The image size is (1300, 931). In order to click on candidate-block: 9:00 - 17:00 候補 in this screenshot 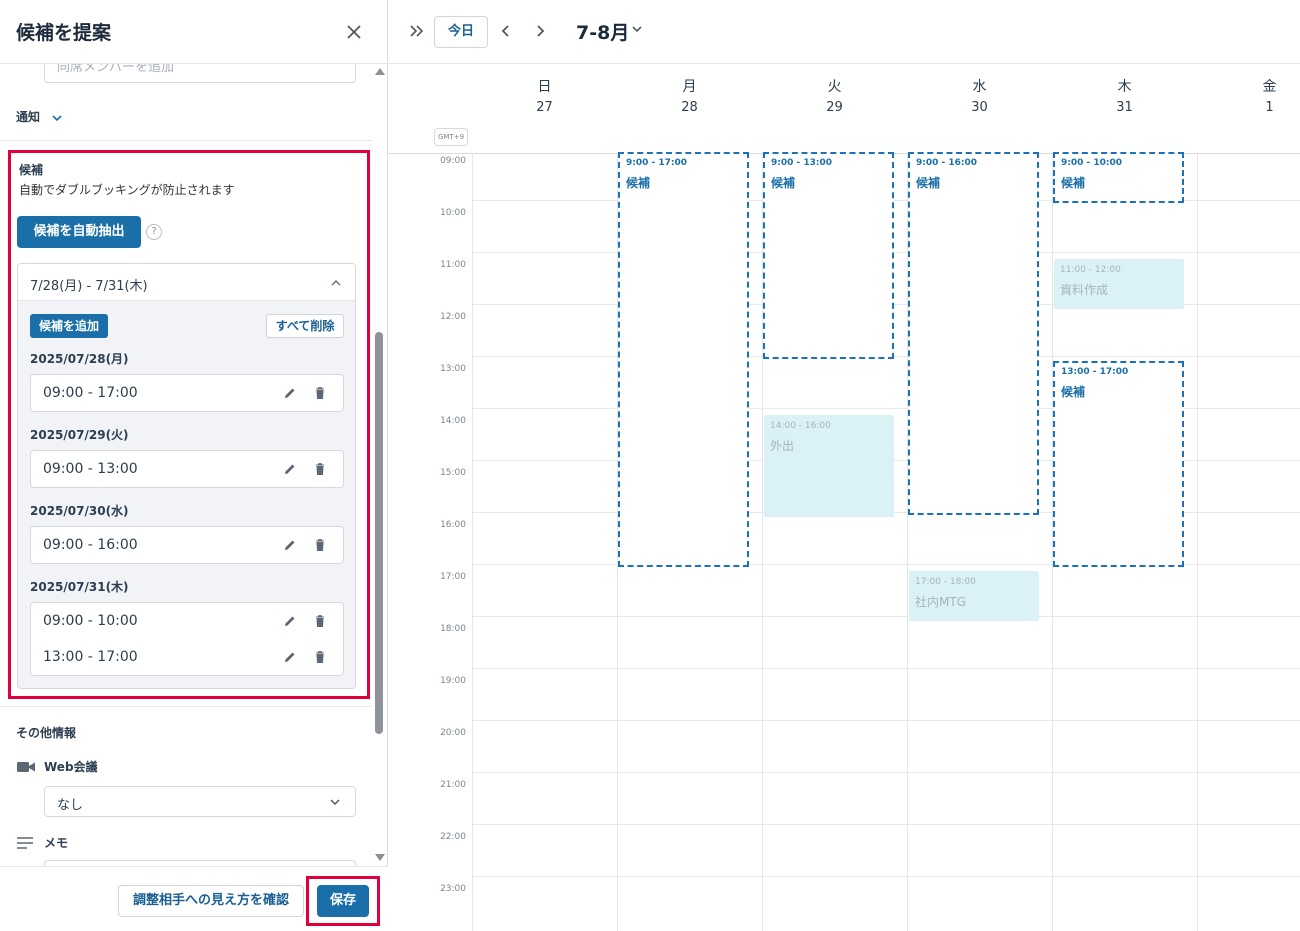, I will do `click(683, 359)`.